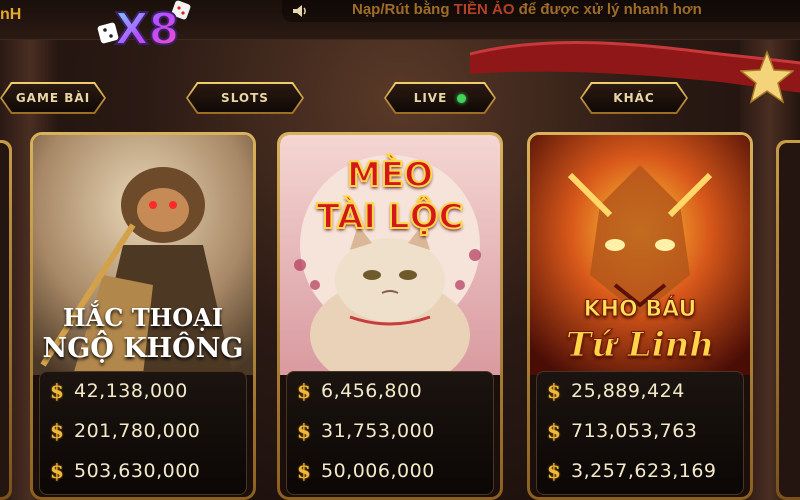  What do you see at coordinates (767, 77) in the screenshot?
I see `gold-star-icon` at bounding box center [767, 77].